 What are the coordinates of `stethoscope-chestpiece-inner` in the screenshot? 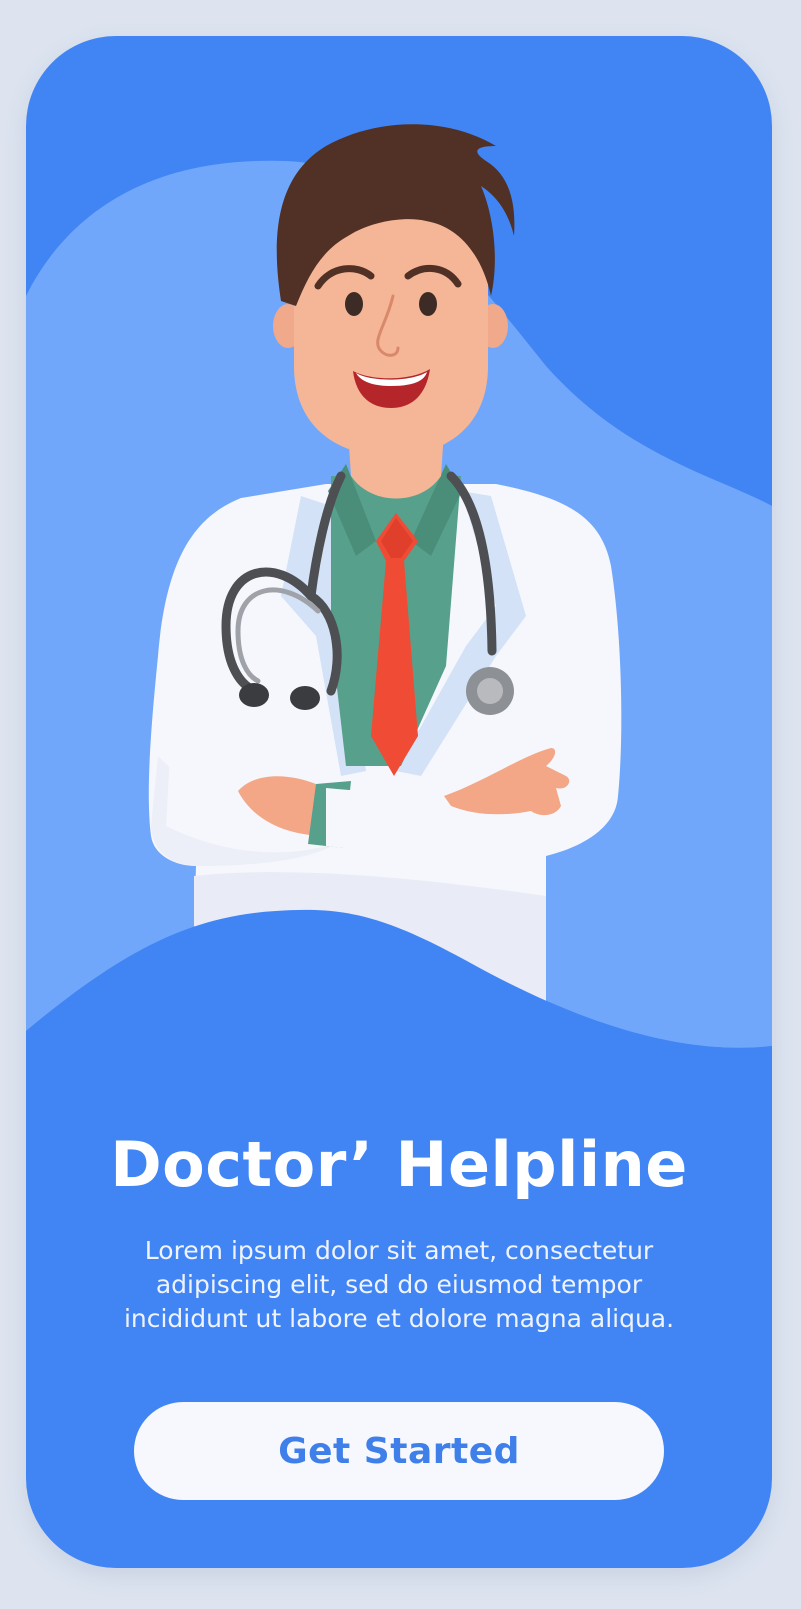 It's located at (490, 691).